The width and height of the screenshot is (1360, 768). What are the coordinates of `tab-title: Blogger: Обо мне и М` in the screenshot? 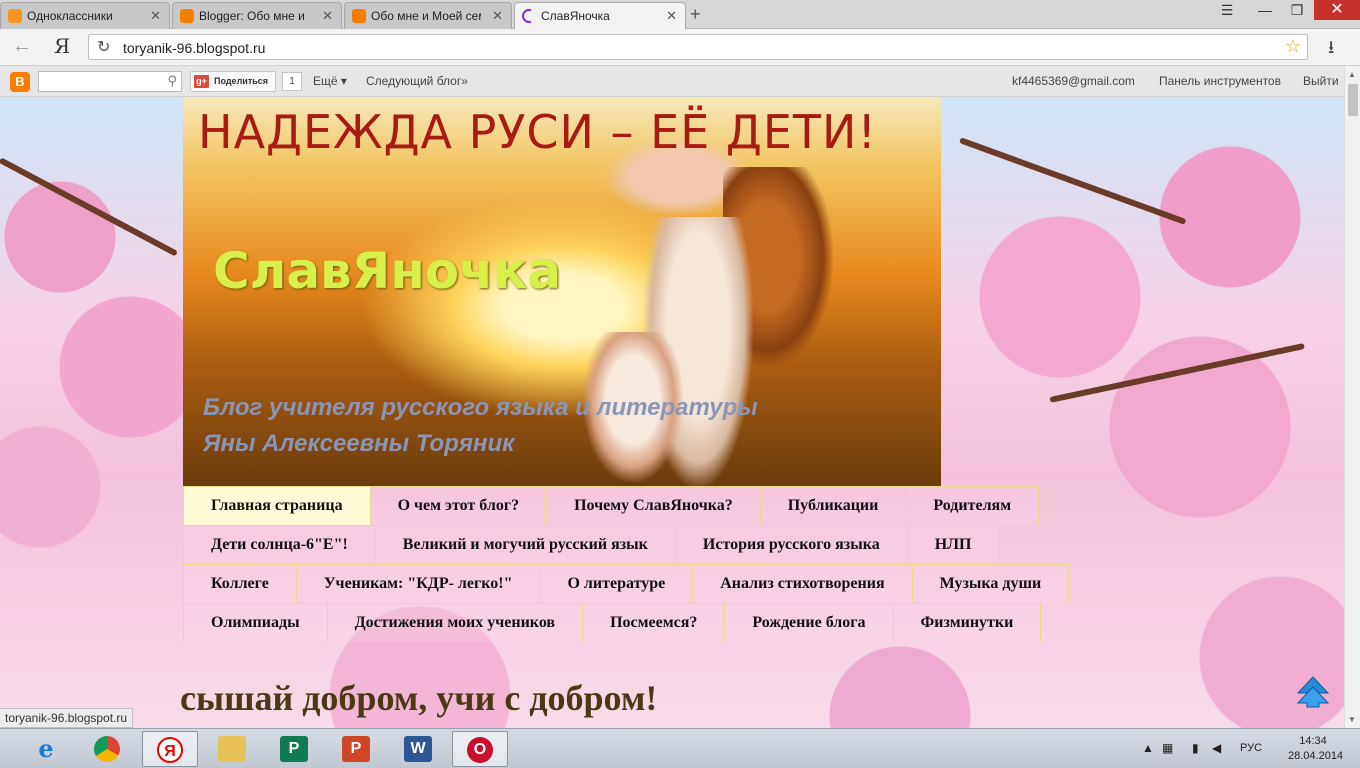 It's located at (254, 16).